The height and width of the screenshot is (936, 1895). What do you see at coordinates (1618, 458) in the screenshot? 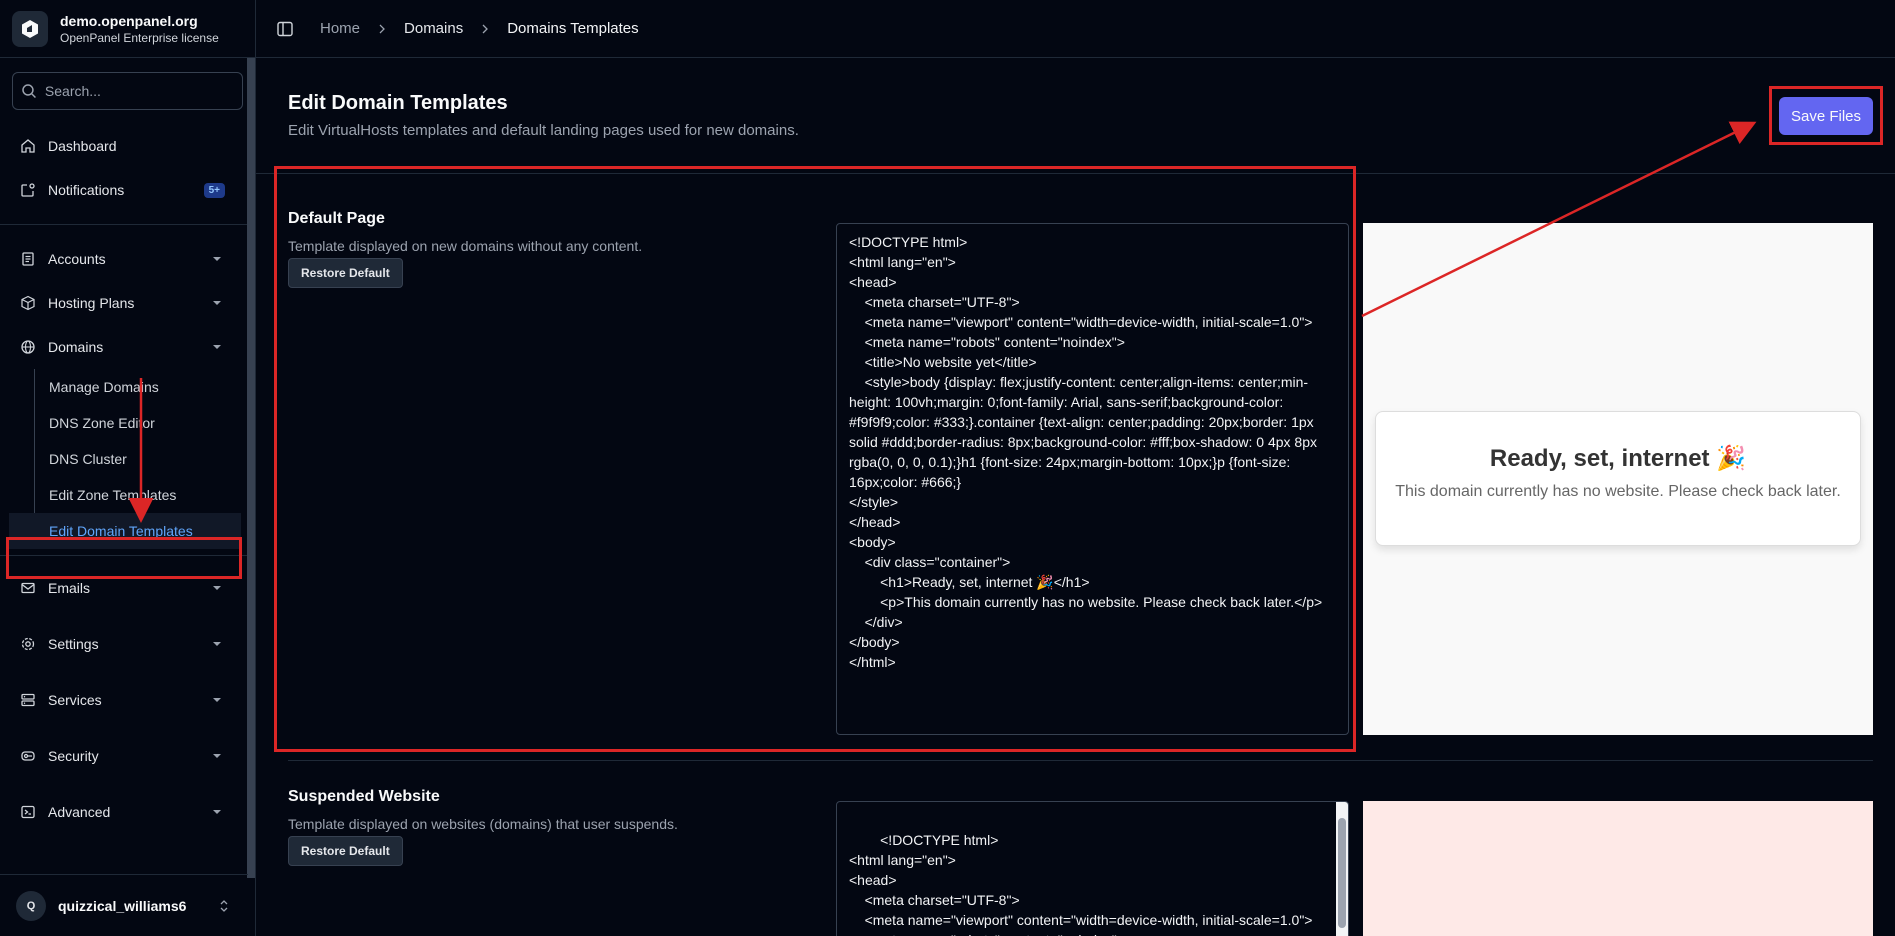
I see `preview-heading: Ready, set, internet 🎉` at bounding box center [1618, 458].